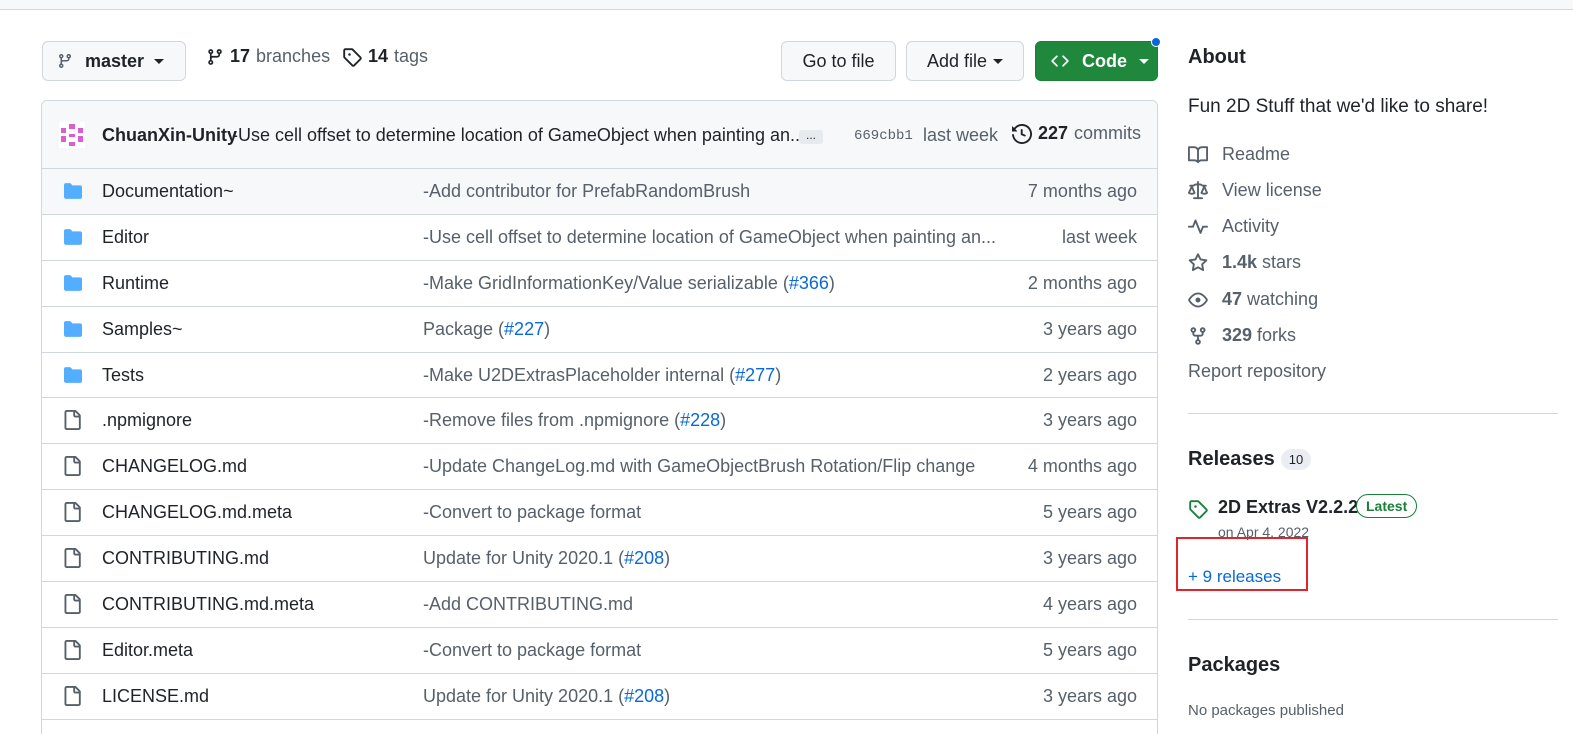 This screenshot has height=734, width=1573. I want to click on commit-message-link: -Add CONTRIBUTING.md, so click(528, 604).